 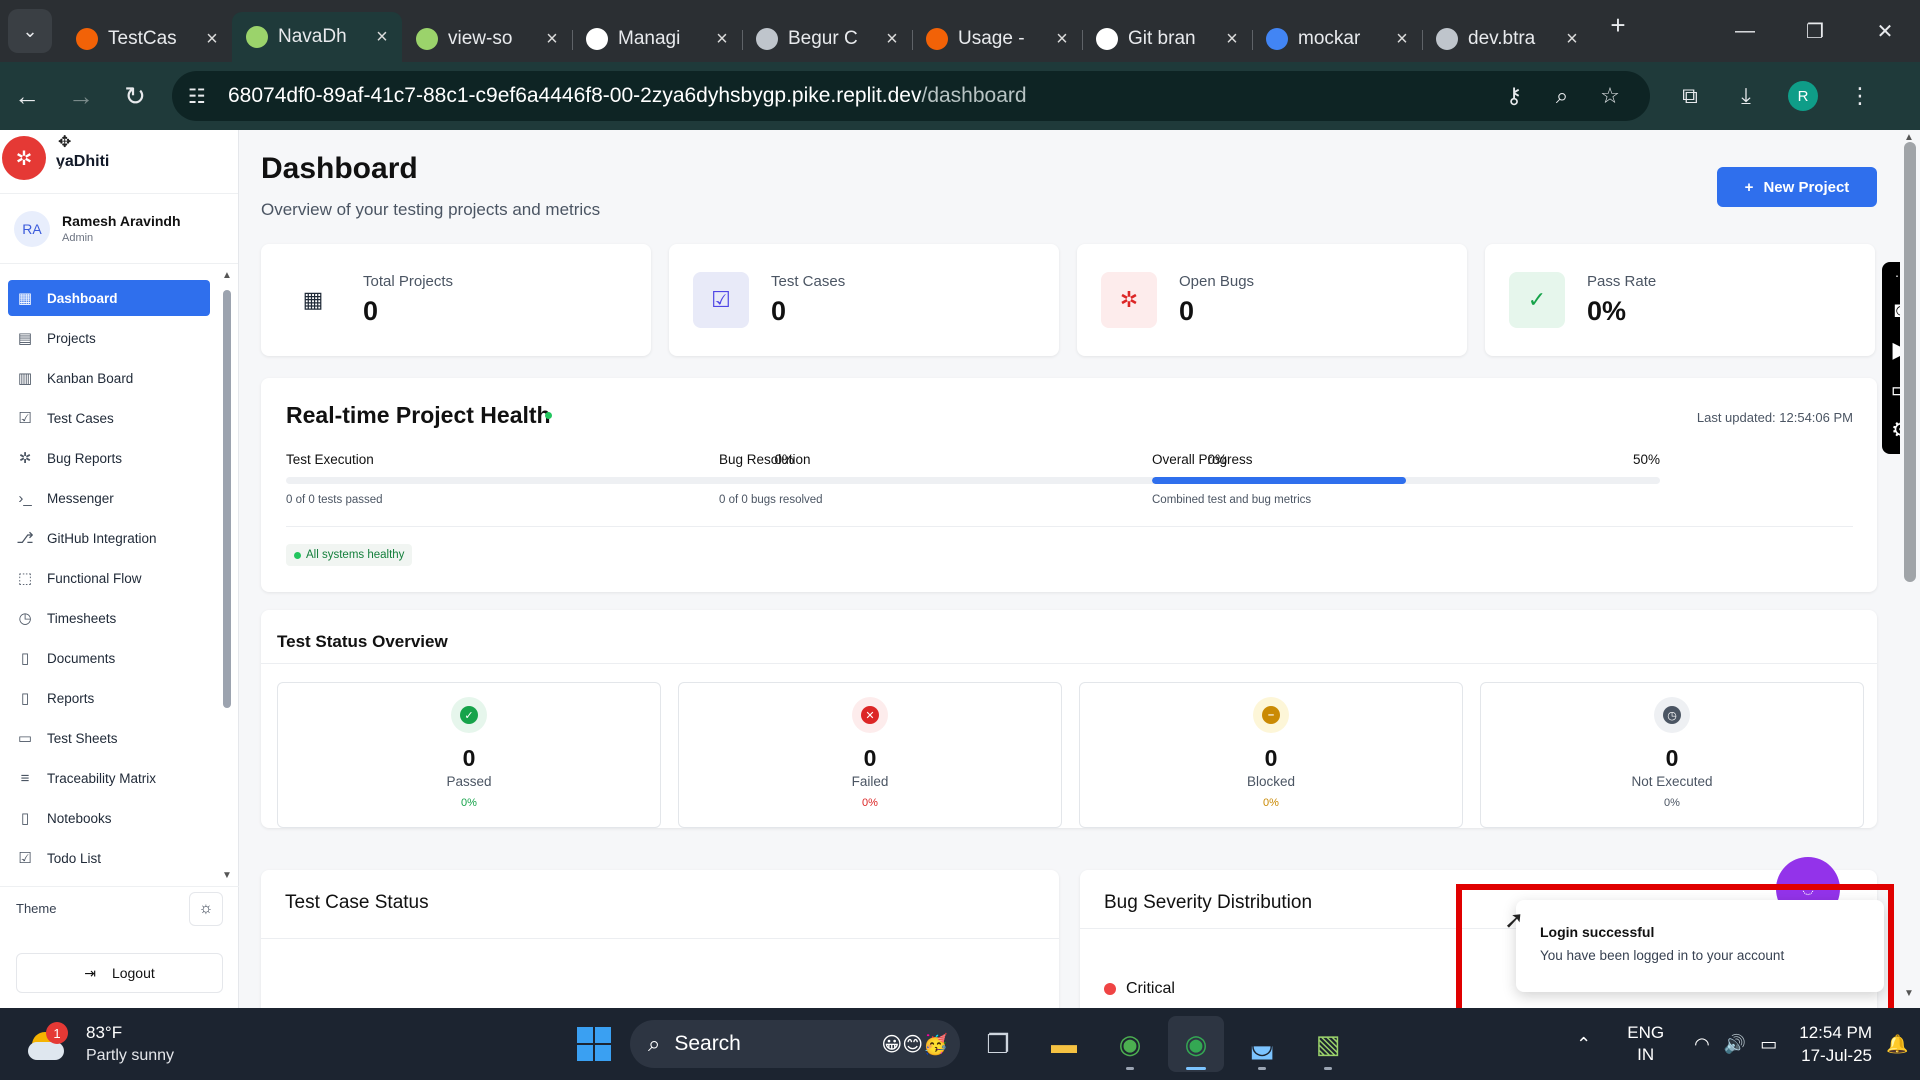 What do you see at coordinates (827, 39) in the screenshot?
I see `browser-tab: Begur C ×` at bounding box center [827, 39].